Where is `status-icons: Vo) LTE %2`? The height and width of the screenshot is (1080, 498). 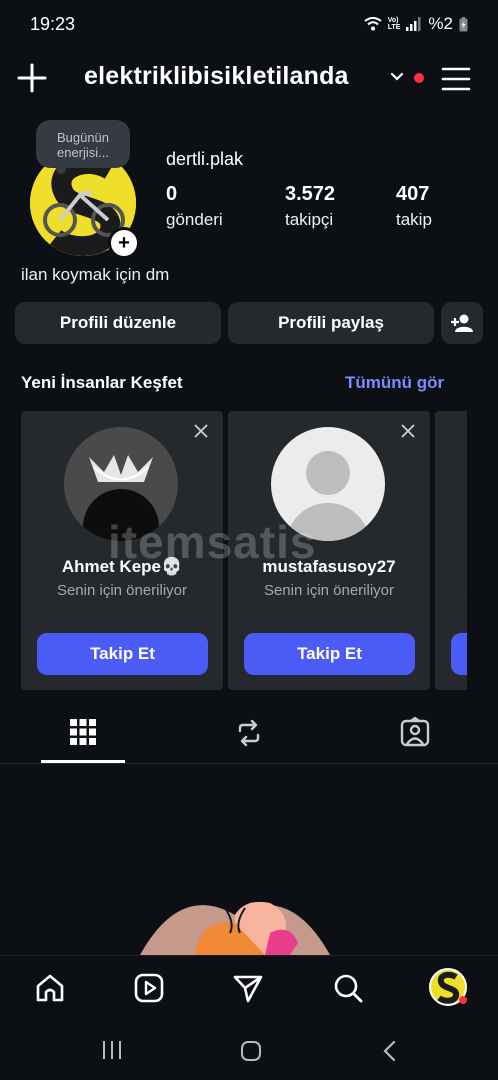
status-icons: Vo) LTE %2 is located at coordinates (416, 24).